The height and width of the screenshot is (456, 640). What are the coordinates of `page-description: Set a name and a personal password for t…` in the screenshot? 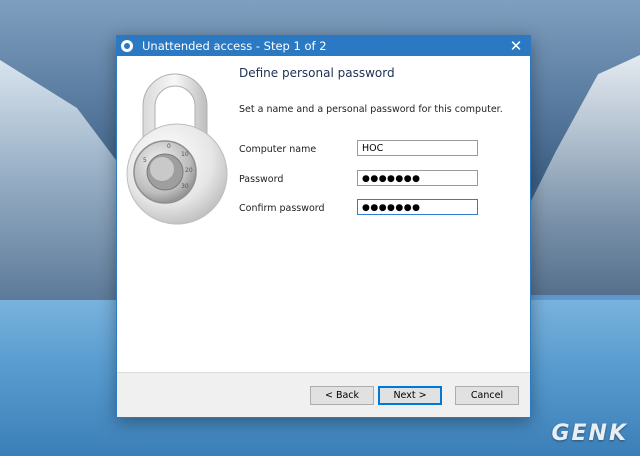 It's located at (371, 109).